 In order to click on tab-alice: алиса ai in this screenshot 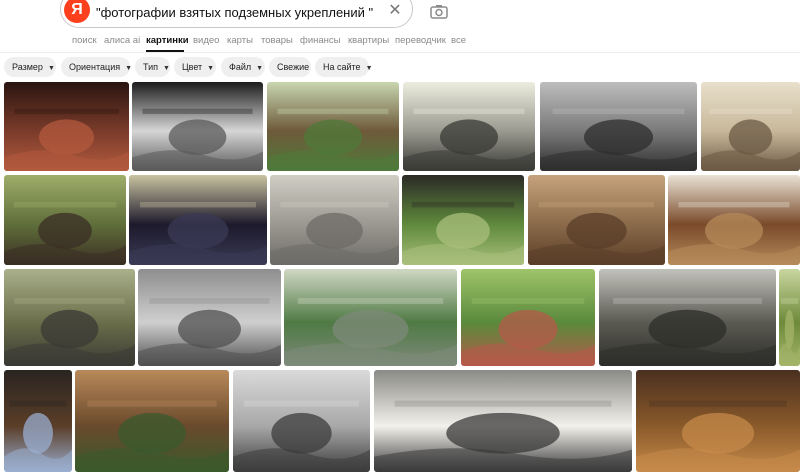, I will do `click(122, 40)`.